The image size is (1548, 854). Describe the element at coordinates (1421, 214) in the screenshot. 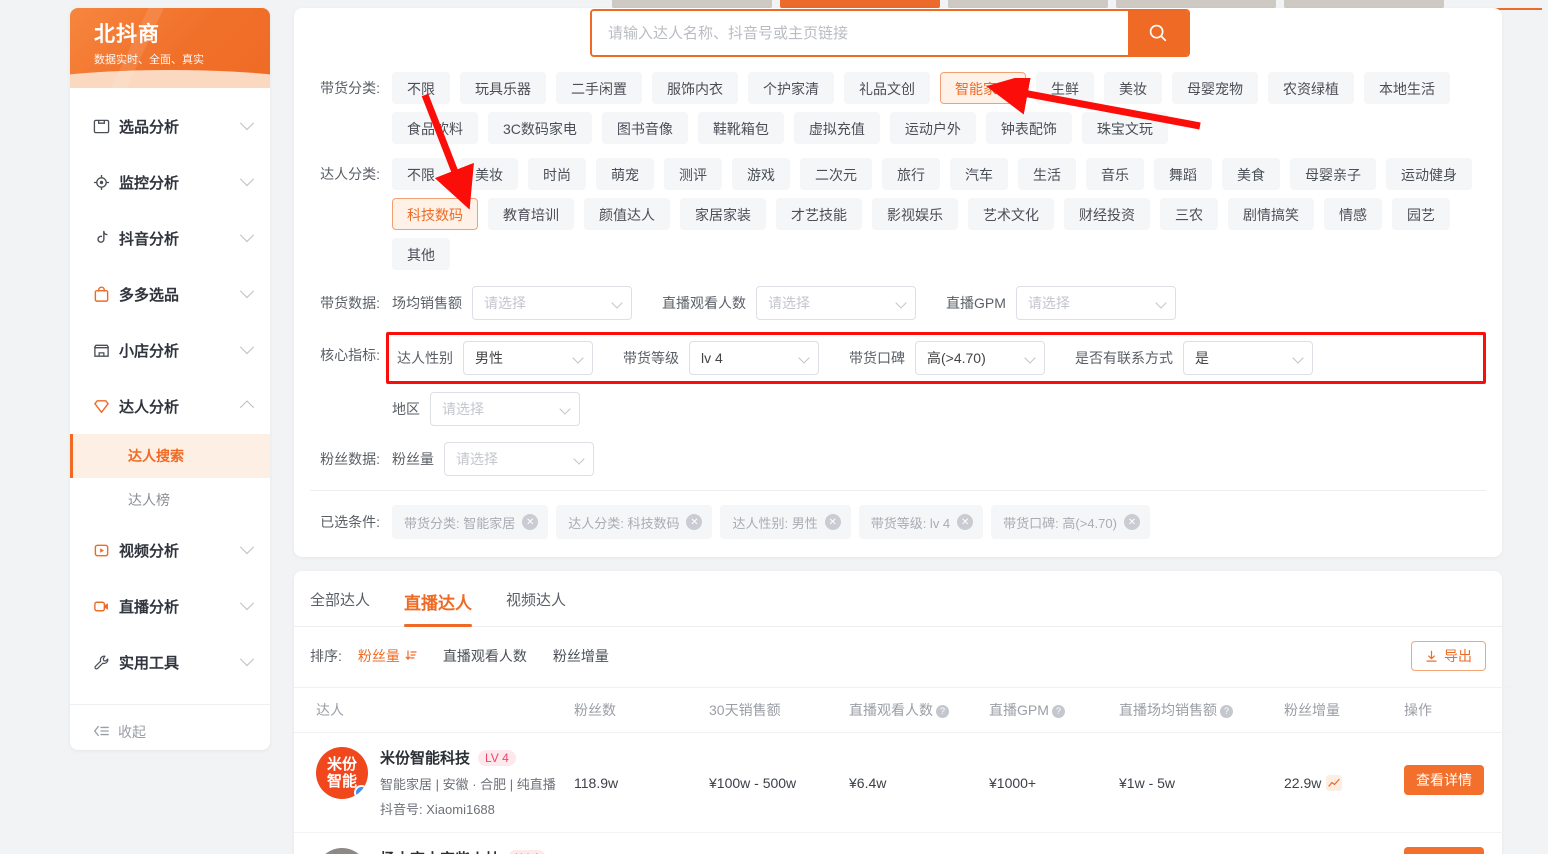

I see `talent-category-option: 园艺` at that location.